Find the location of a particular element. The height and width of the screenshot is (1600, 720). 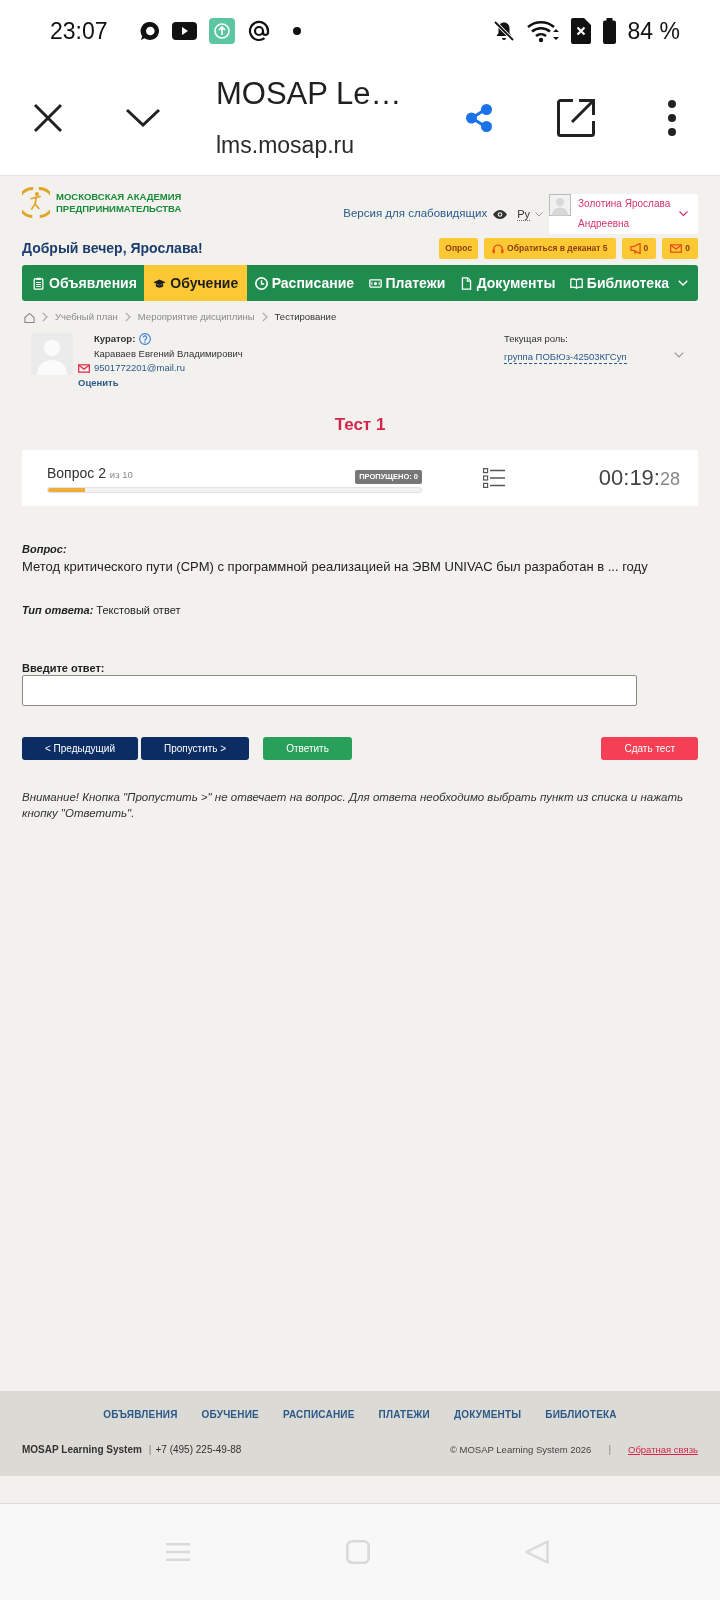

question-counter: Вопрос 2 из 10 is located at coordinates (90, 473).